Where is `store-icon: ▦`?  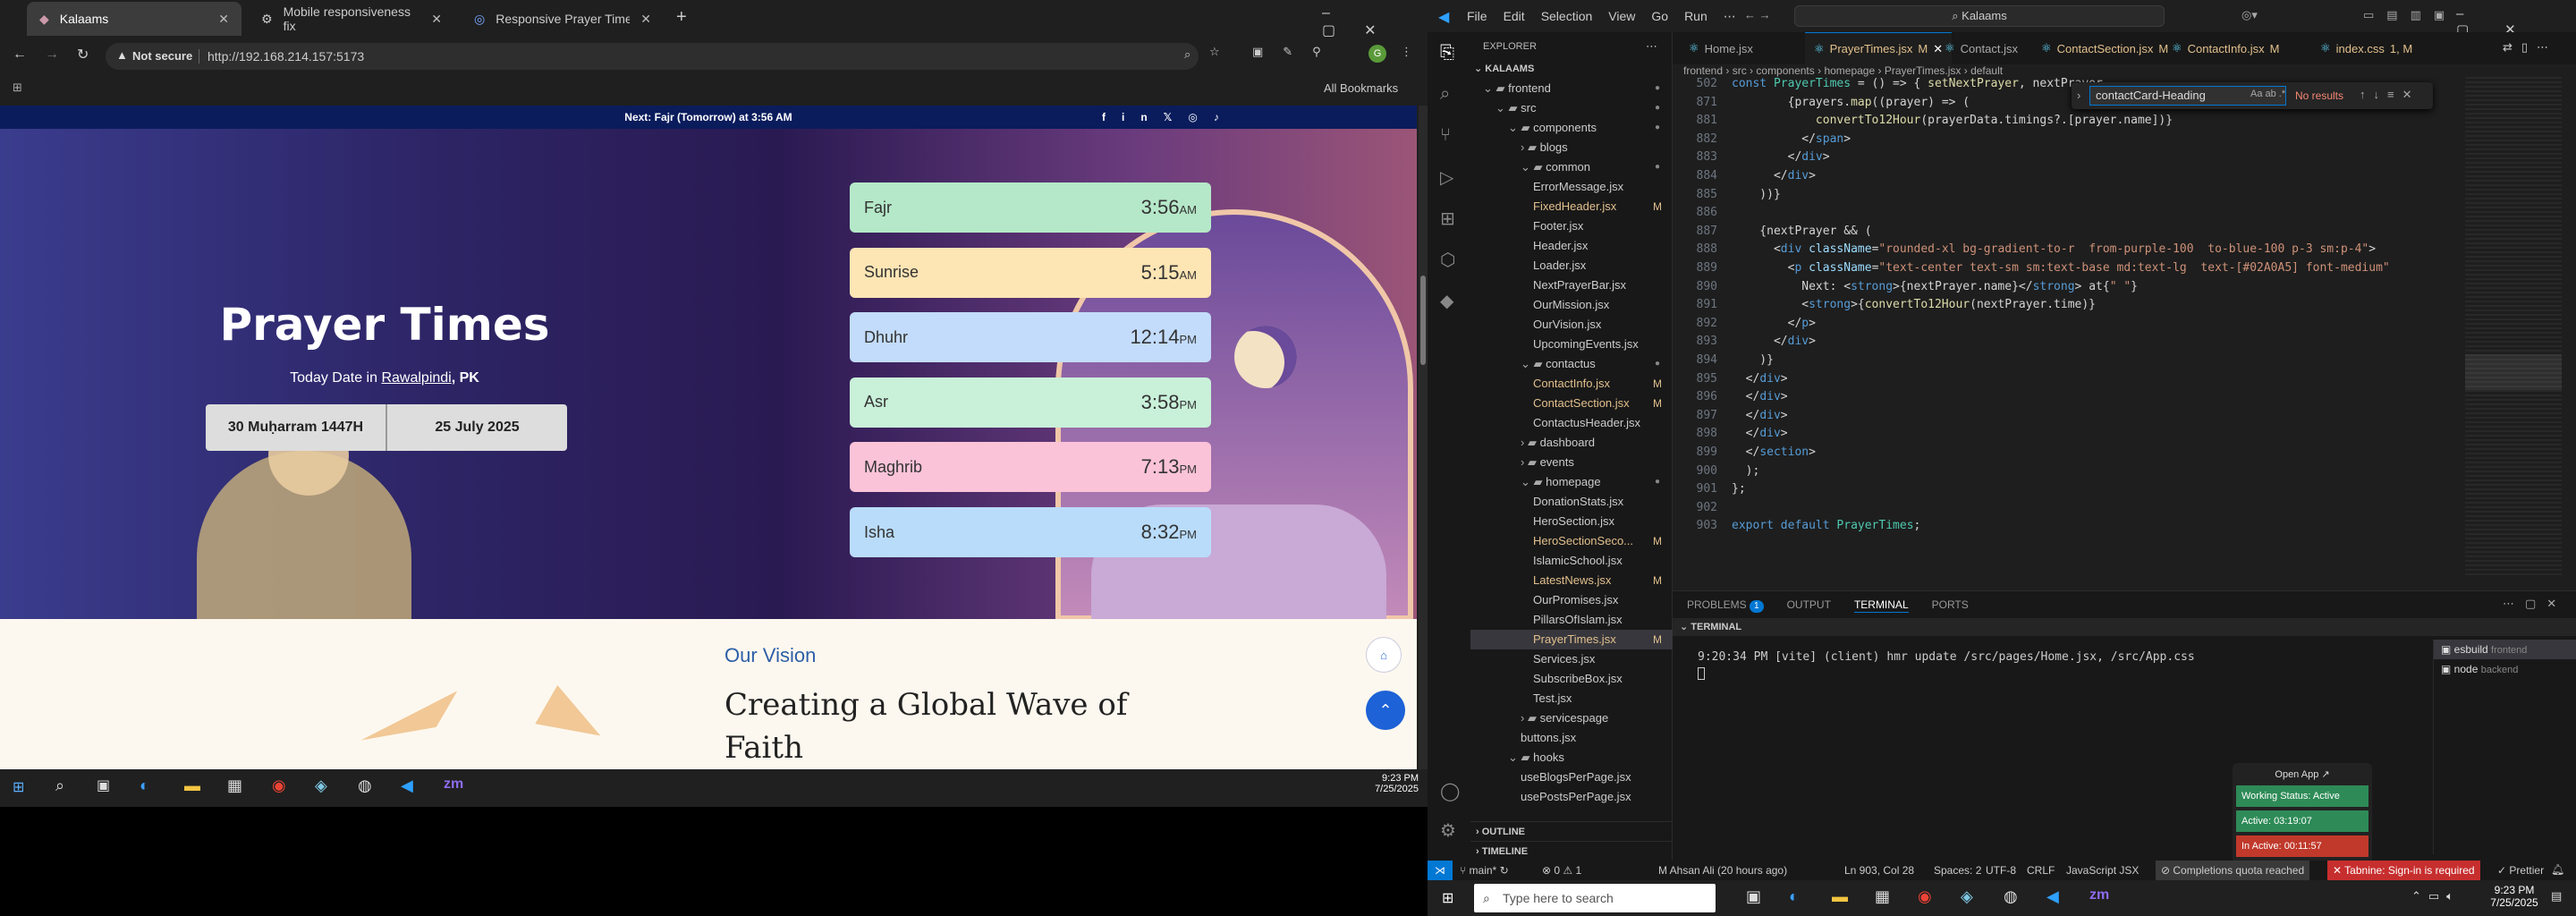 store-icon: ▦ is located at coordinates (234, 785).